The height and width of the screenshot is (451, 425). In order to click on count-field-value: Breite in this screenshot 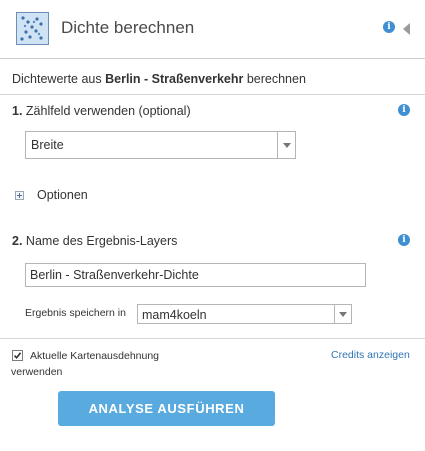, I will do `click(47, 145)`.